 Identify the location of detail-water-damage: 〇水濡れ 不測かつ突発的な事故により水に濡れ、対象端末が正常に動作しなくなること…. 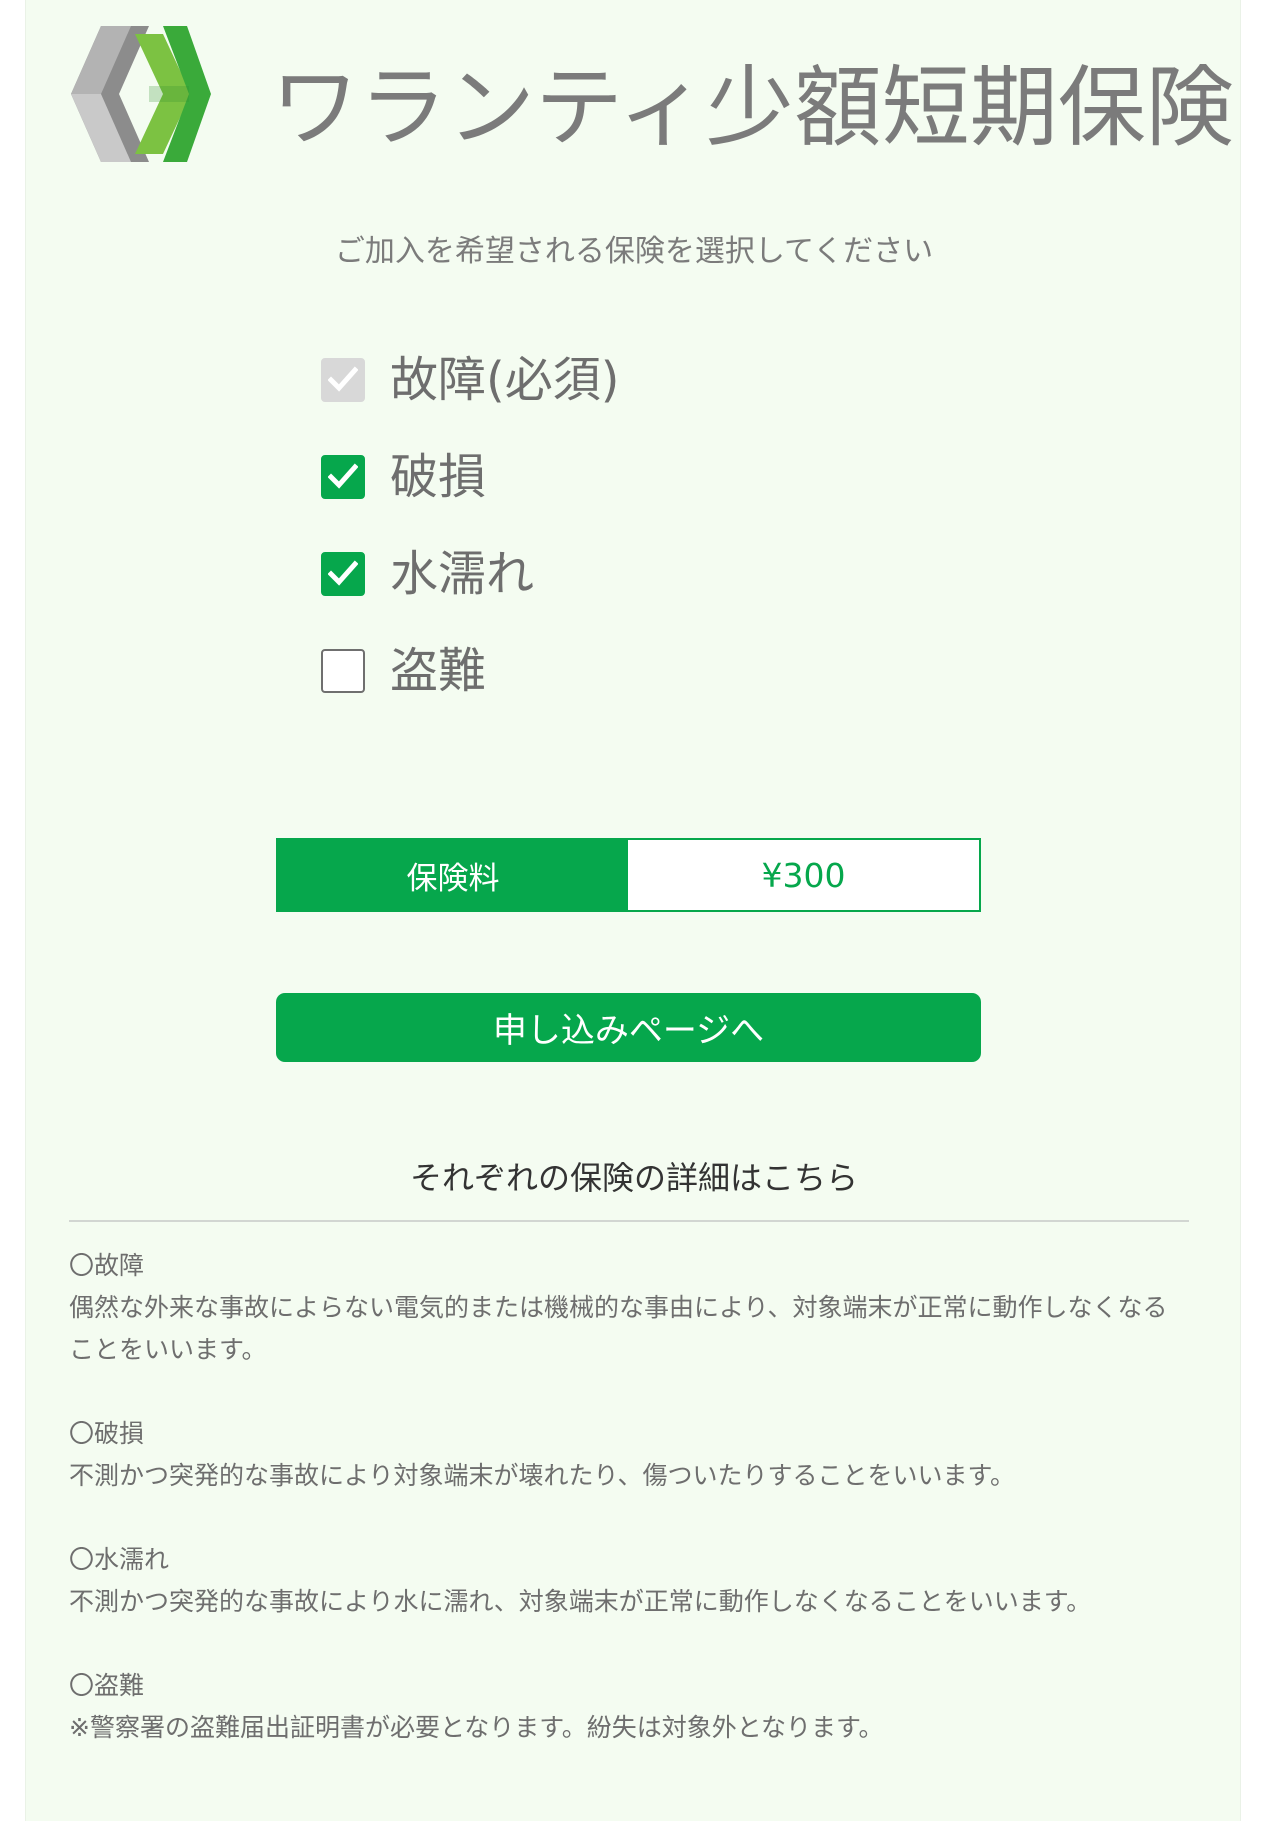
(629, 1581).